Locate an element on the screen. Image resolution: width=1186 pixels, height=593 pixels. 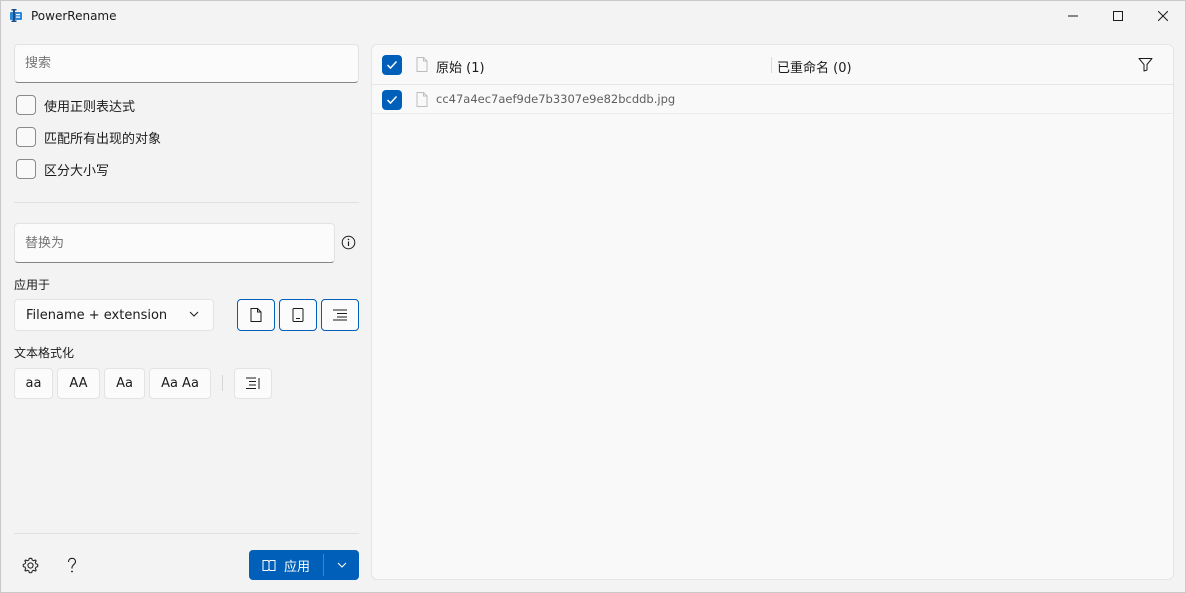
titlecase-button: Aa is located at coordinates (124, 383).